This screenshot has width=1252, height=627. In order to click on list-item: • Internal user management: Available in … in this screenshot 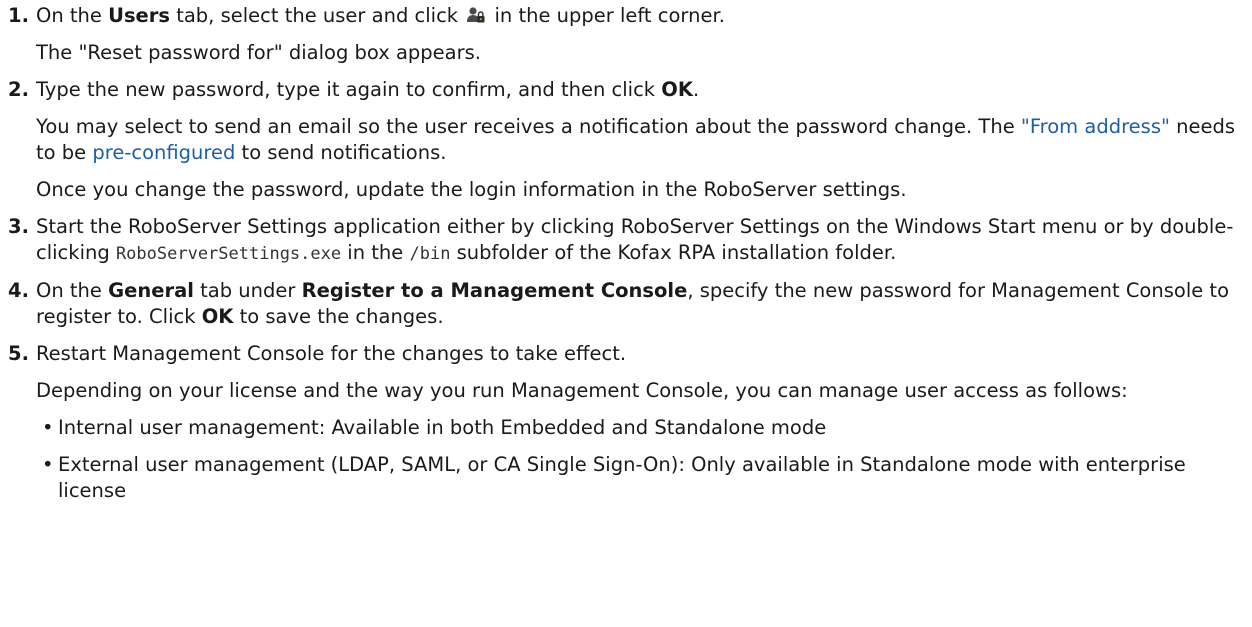, I will do `click(640, 428)`.